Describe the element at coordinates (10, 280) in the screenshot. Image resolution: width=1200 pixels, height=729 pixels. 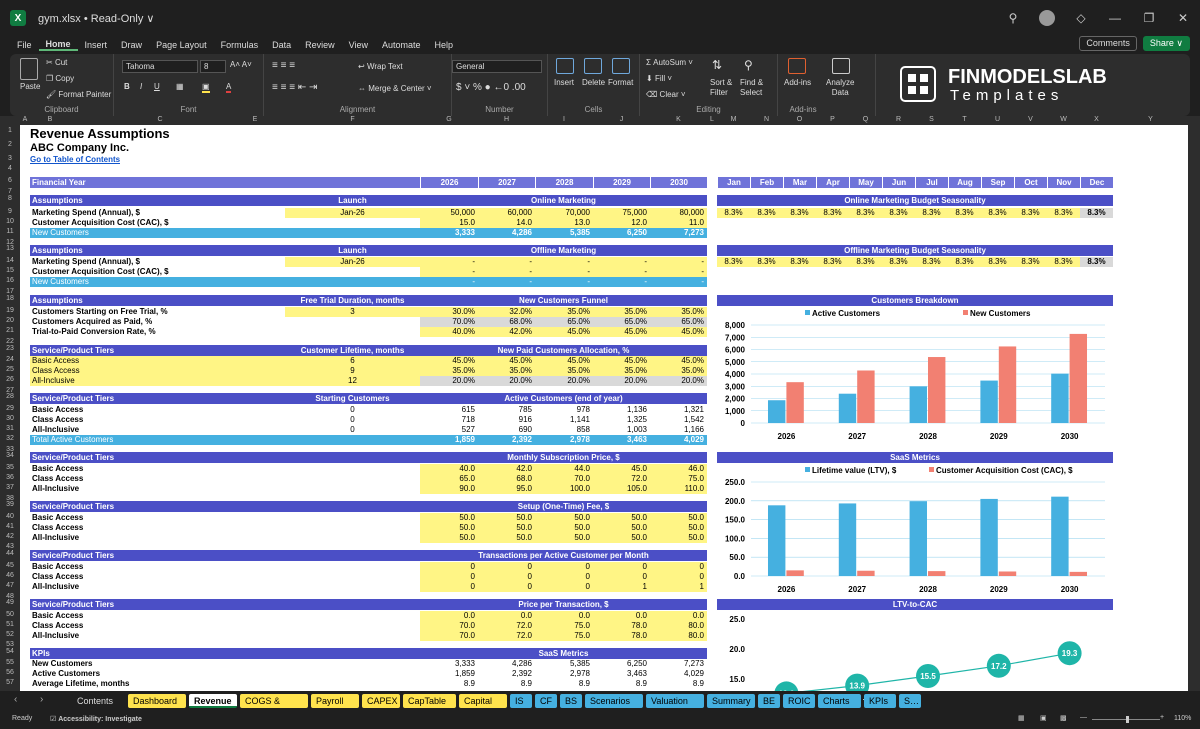
I see `row-header: 16` at that location.